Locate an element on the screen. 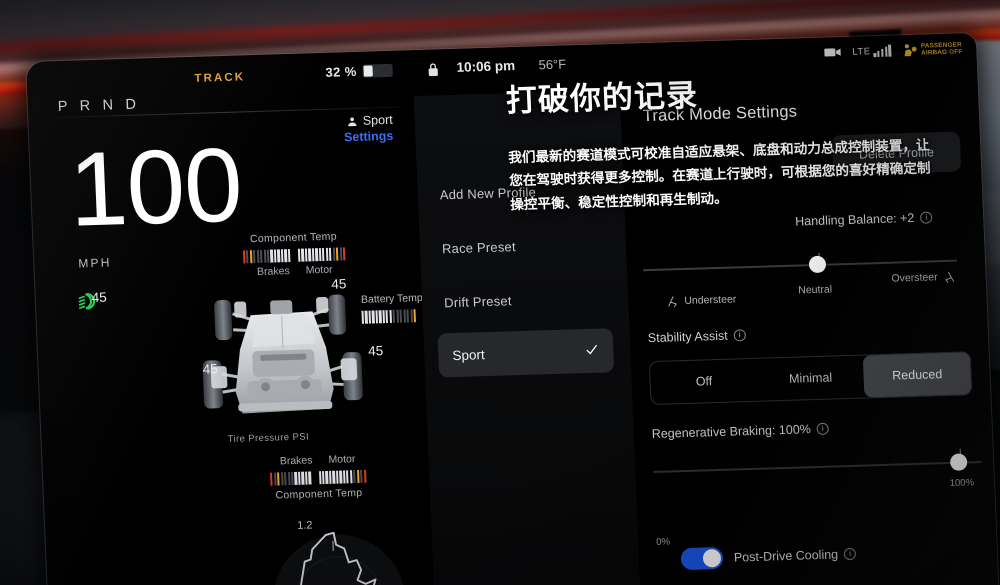 The height and width of the screenshot is (585, 1000). handling-balance-label: Handling Balance: +2 i is located at coordinates (864, 219).